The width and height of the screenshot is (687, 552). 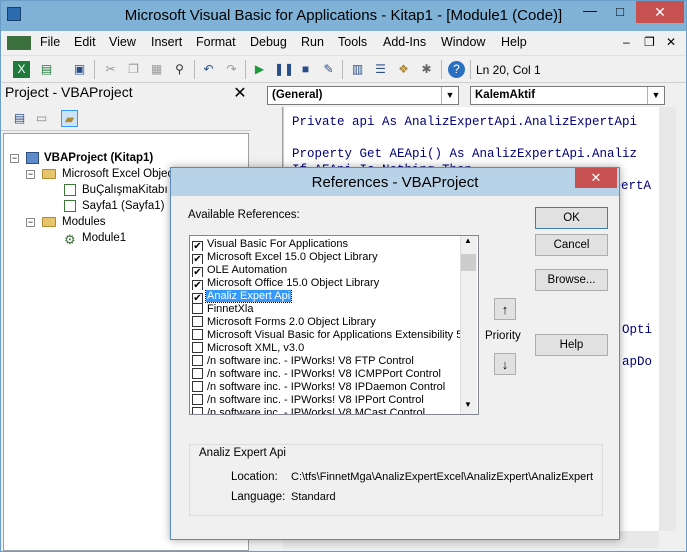 I want to click on maximize-button: □, so click(x=620, y=12).